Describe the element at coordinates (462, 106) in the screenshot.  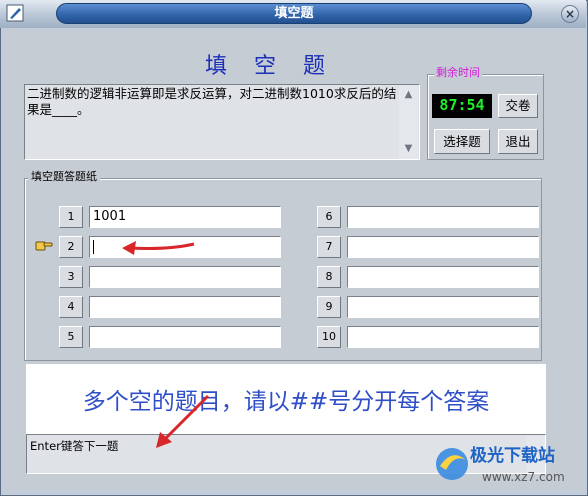
I see `countdown-timer: 87:54` at that location.